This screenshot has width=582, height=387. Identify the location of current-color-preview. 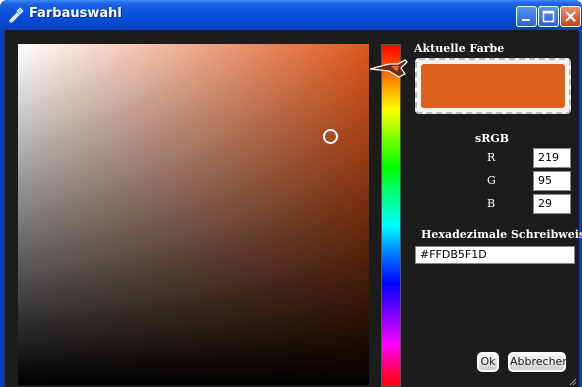
(493, 86).